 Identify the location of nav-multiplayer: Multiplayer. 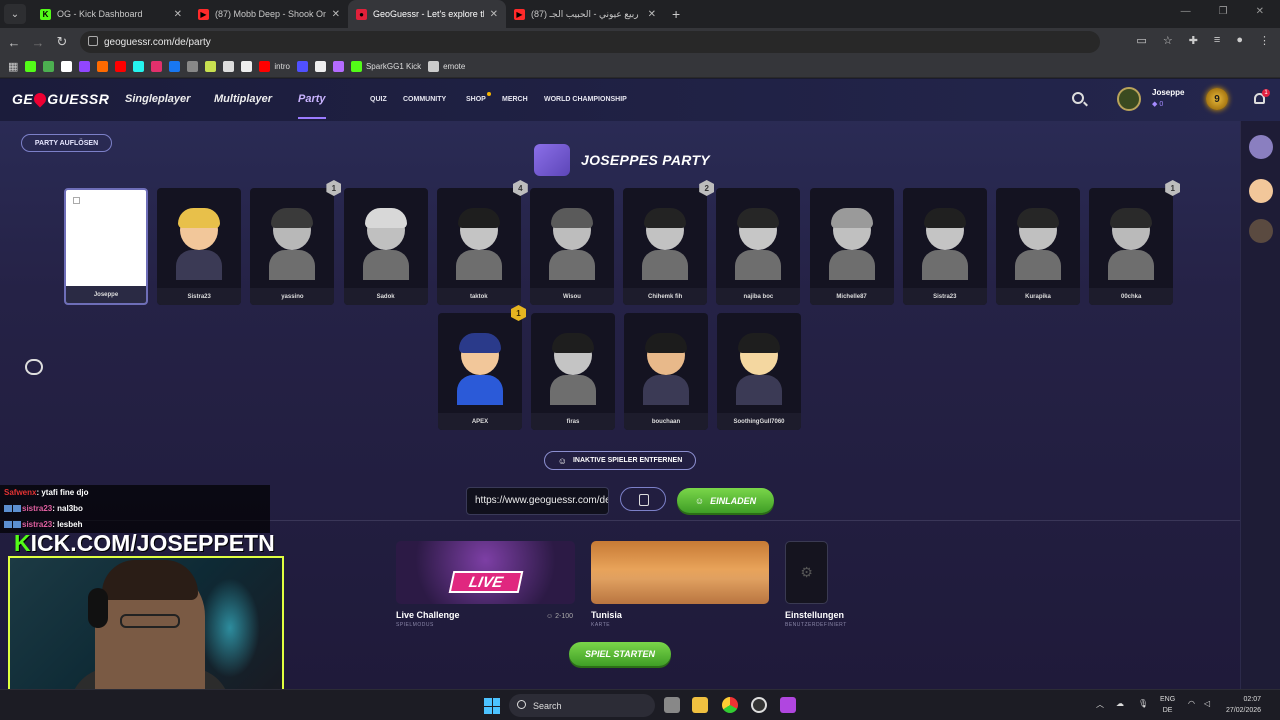
(243, 99).